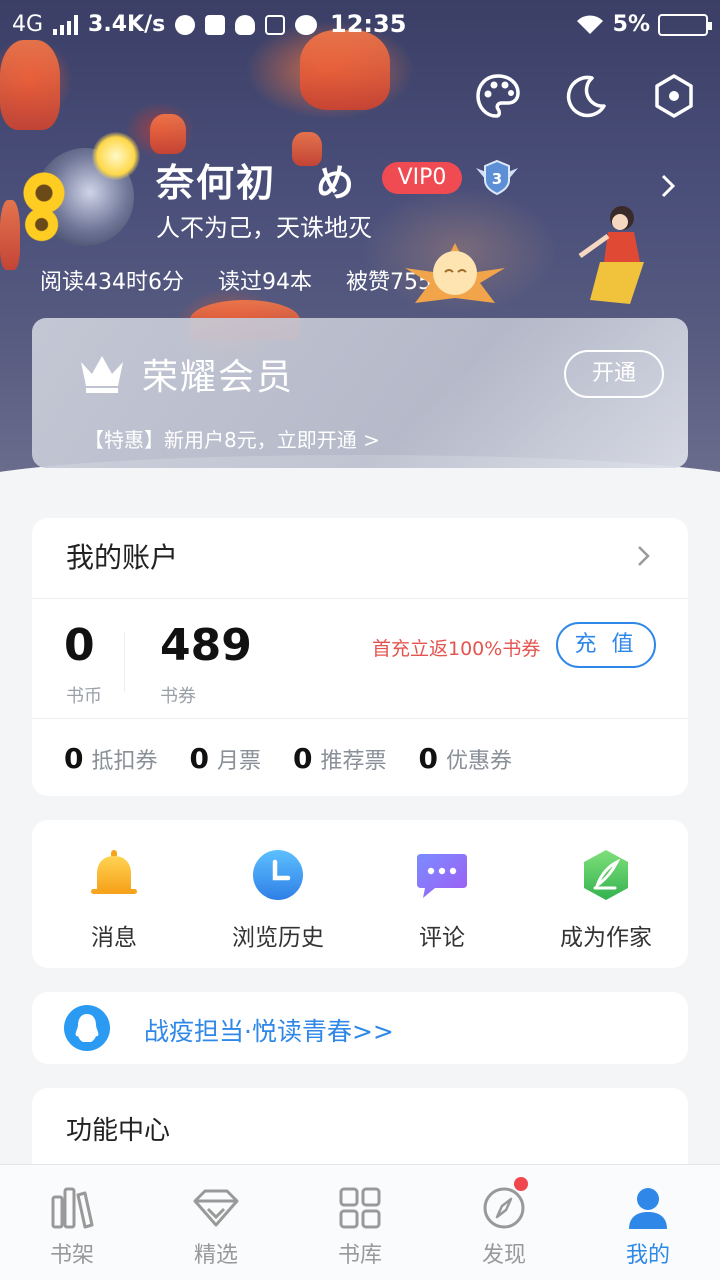 The image size is (720, 1280). What do you see at coordinates (44, 207) in the screenshot?
I see `sunflower-decoration` at bounding box center [44, 207].